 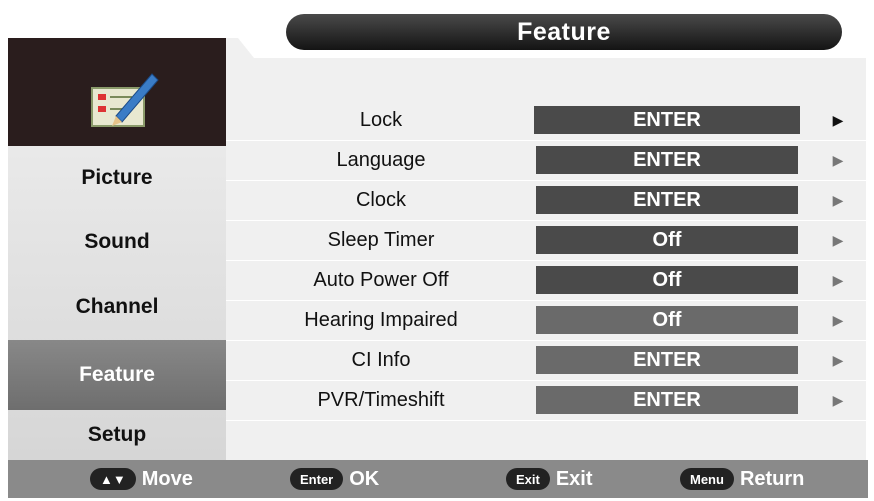 I want to click on row-label: CI Info, so click(x=381, y=359).